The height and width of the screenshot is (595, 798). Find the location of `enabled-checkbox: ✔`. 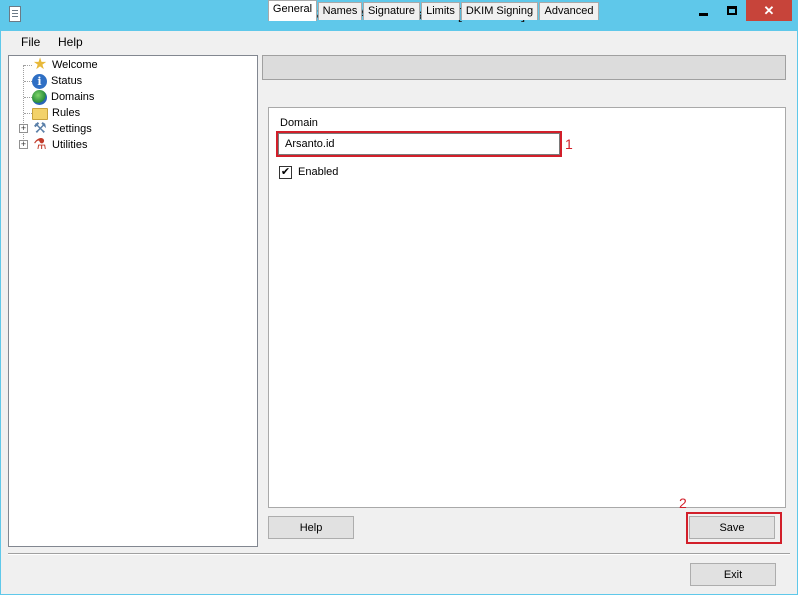

enabled-checkbox: ✔ is located at coordinates (285, 172).